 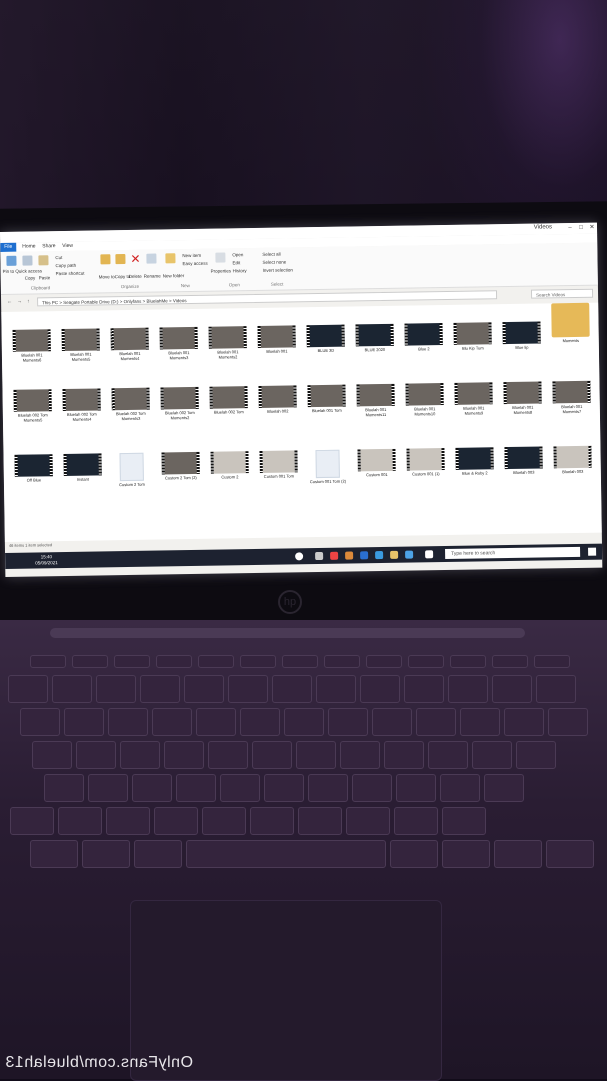 What do you see at coordinates (130, 344) in the screenshot?
I see `file-tile: Bluelah 001 Moments4` at bounding box center [130, 344].